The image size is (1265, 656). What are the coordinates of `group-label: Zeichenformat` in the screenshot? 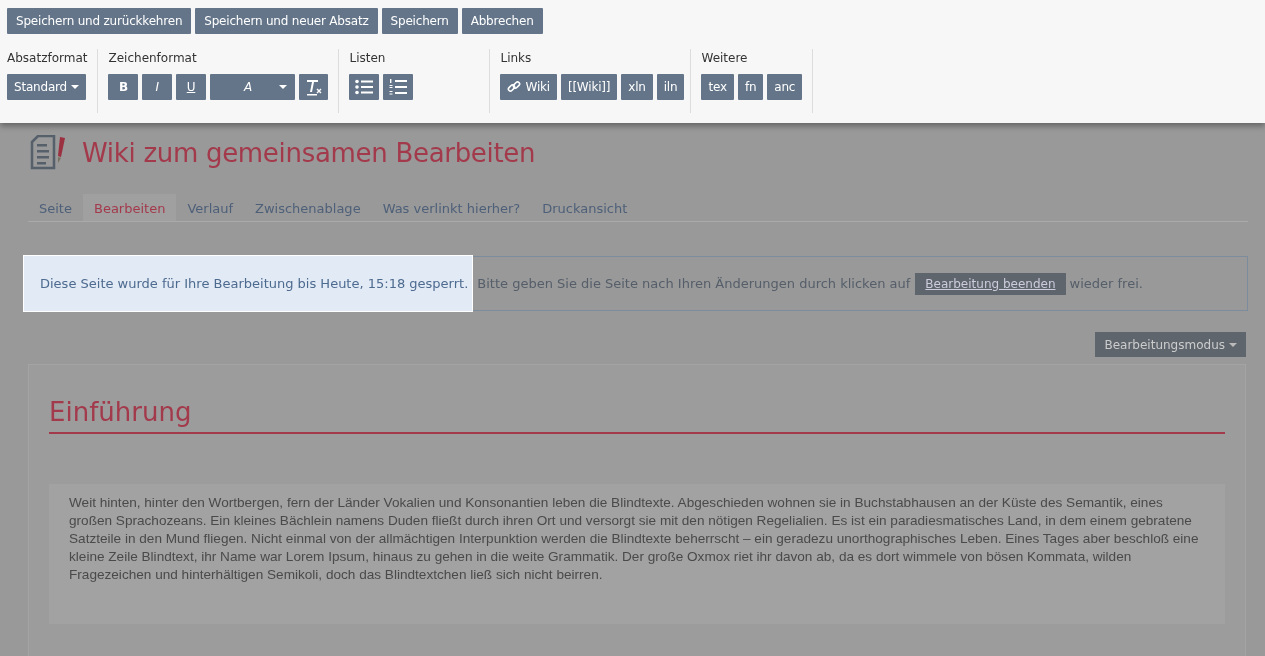 It's located at (153, 58).